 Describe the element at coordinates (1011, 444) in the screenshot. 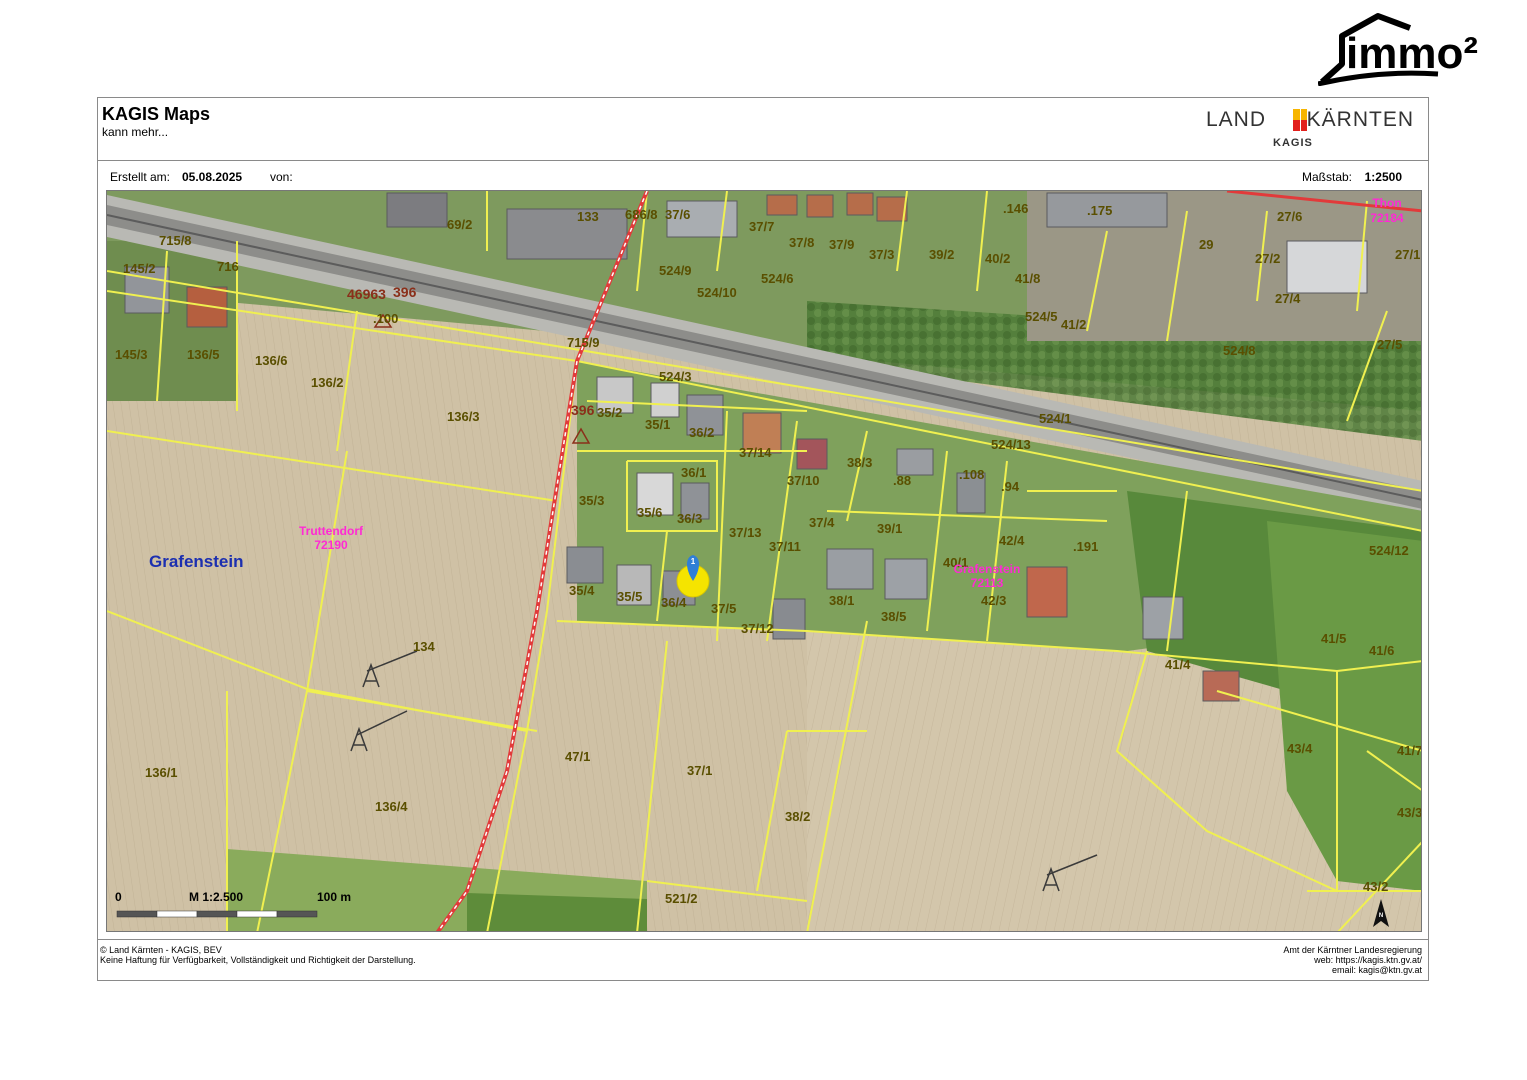

I see `parcel-label: 524/13` at that location.